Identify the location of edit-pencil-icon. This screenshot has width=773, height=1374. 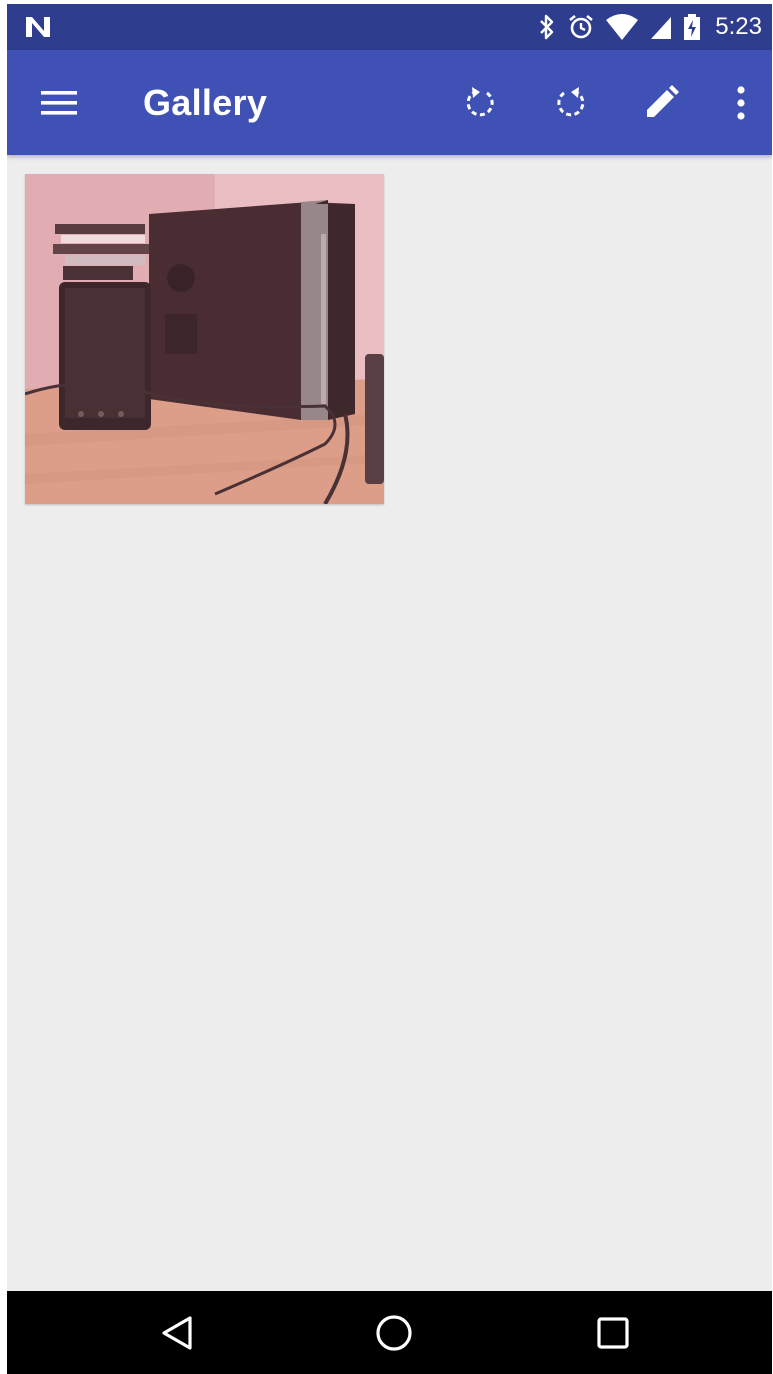
(663, 101).